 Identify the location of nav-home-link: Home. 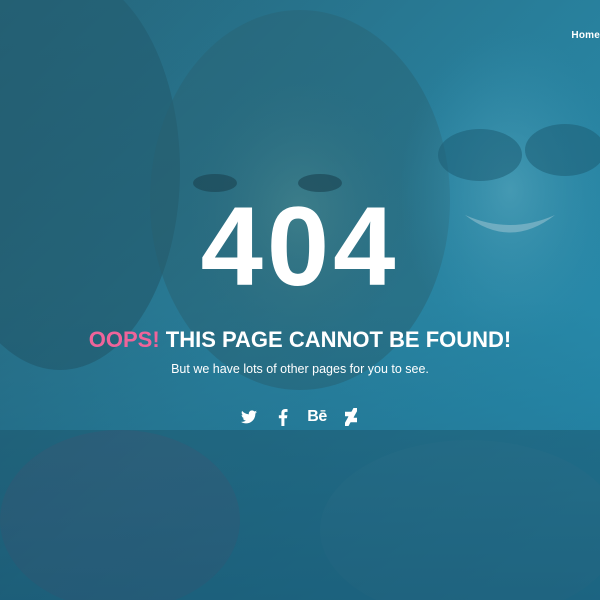
(585, 35).